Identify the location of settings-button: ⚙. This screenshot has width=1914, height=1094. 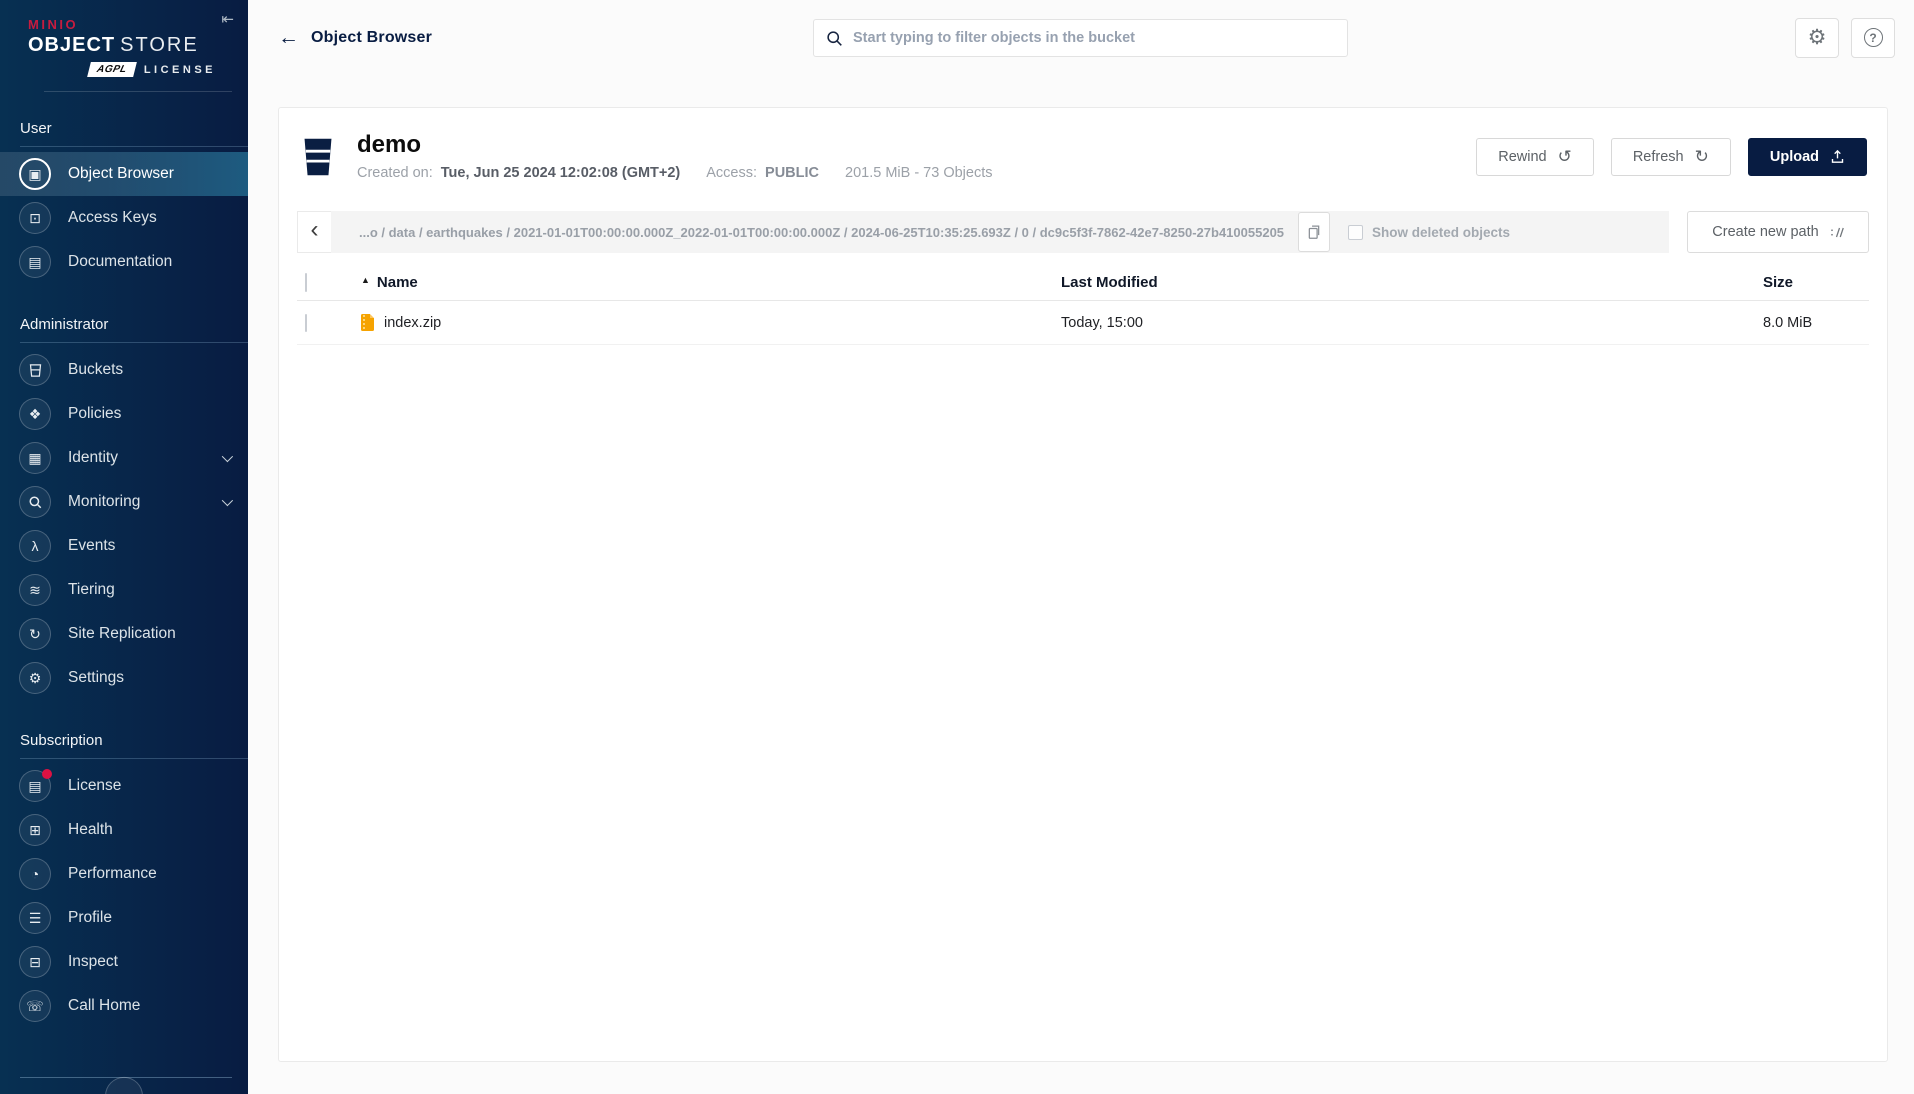
(1817, 37).